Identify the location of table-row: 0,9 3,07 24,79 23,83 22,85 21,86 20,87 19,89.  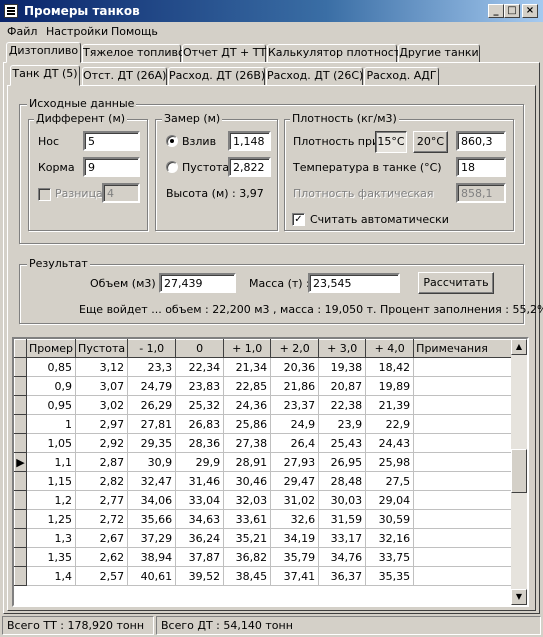
(269, 386).